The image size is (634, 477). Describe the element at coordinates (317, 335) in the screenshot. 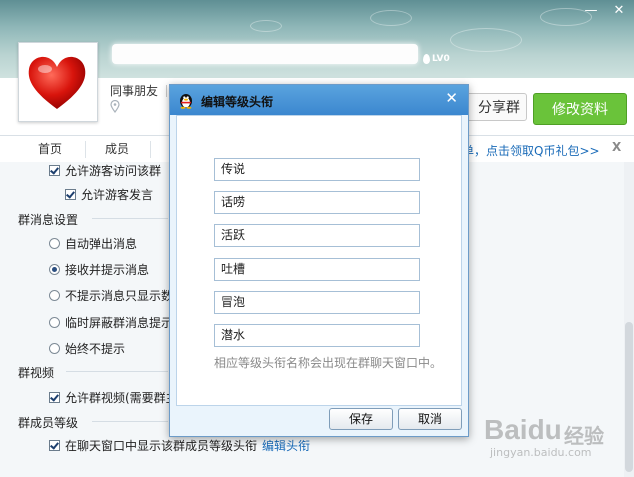

I see `level-title-input-6: 潜水` at that location.